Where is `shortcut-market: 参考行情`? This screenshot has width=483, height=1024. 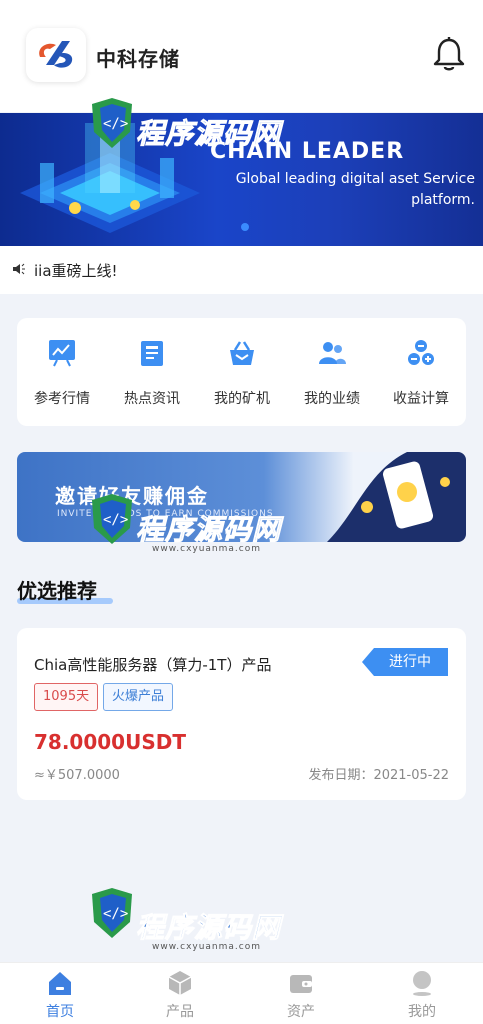 shortcut-market: 参考行情 is located at coordinates (62, 372).